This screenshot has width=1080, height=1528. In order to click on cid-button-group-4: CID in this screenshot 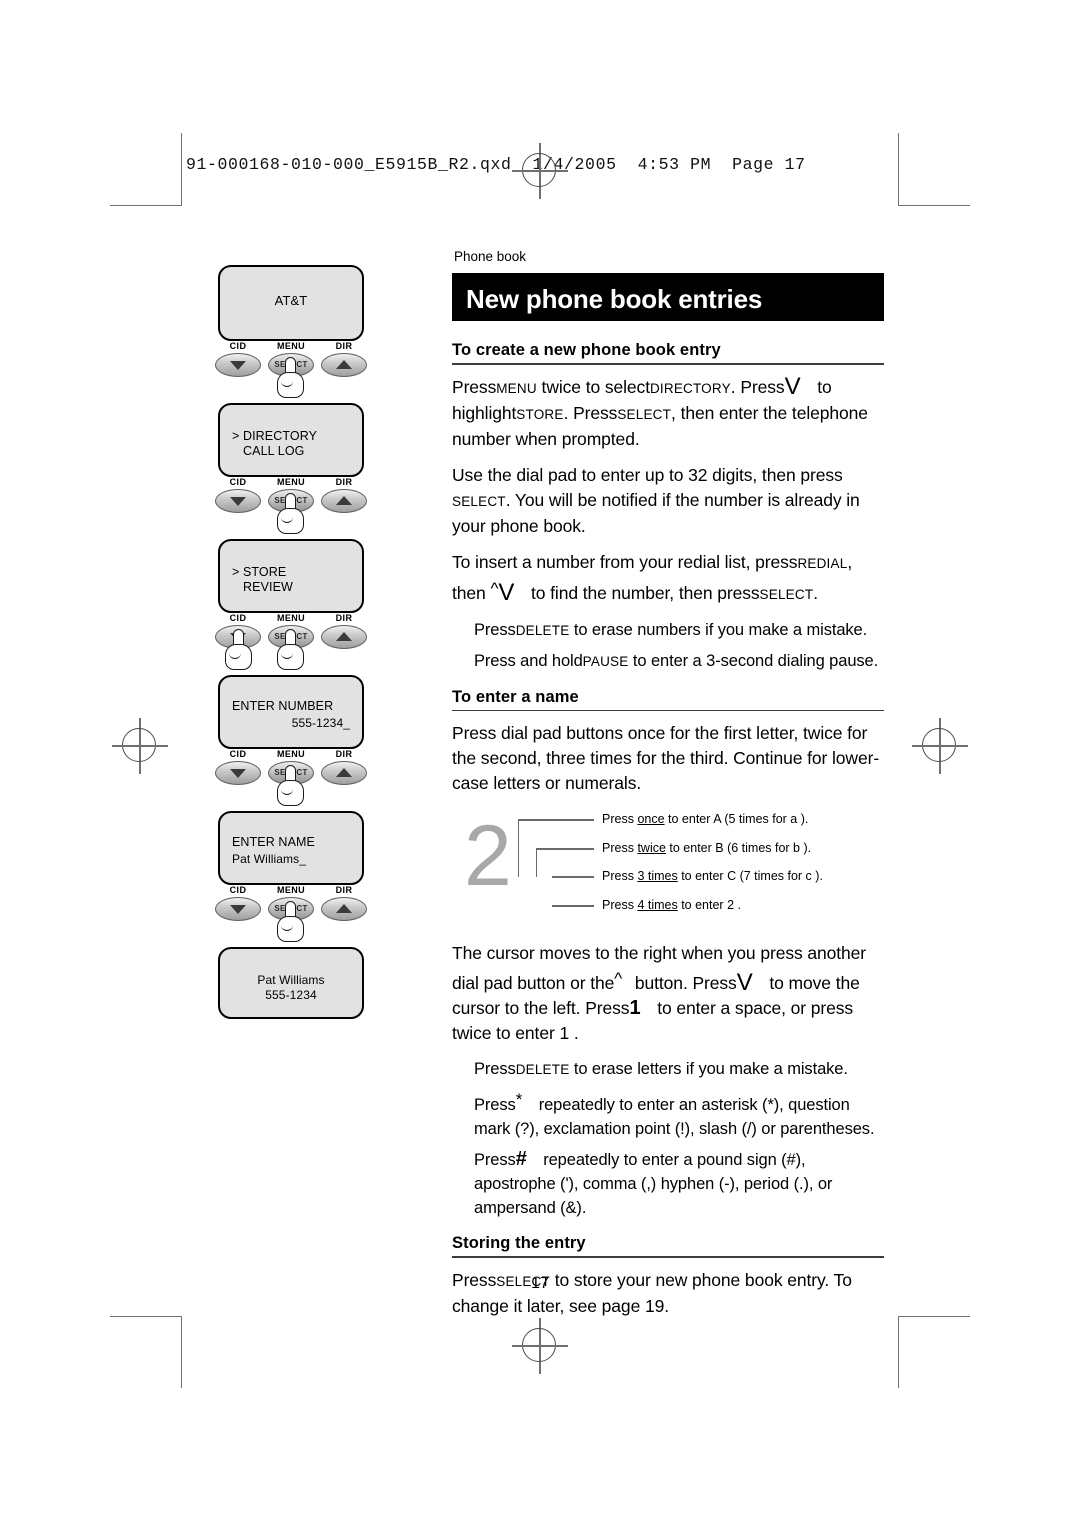, I will do `click(238, 767)`.